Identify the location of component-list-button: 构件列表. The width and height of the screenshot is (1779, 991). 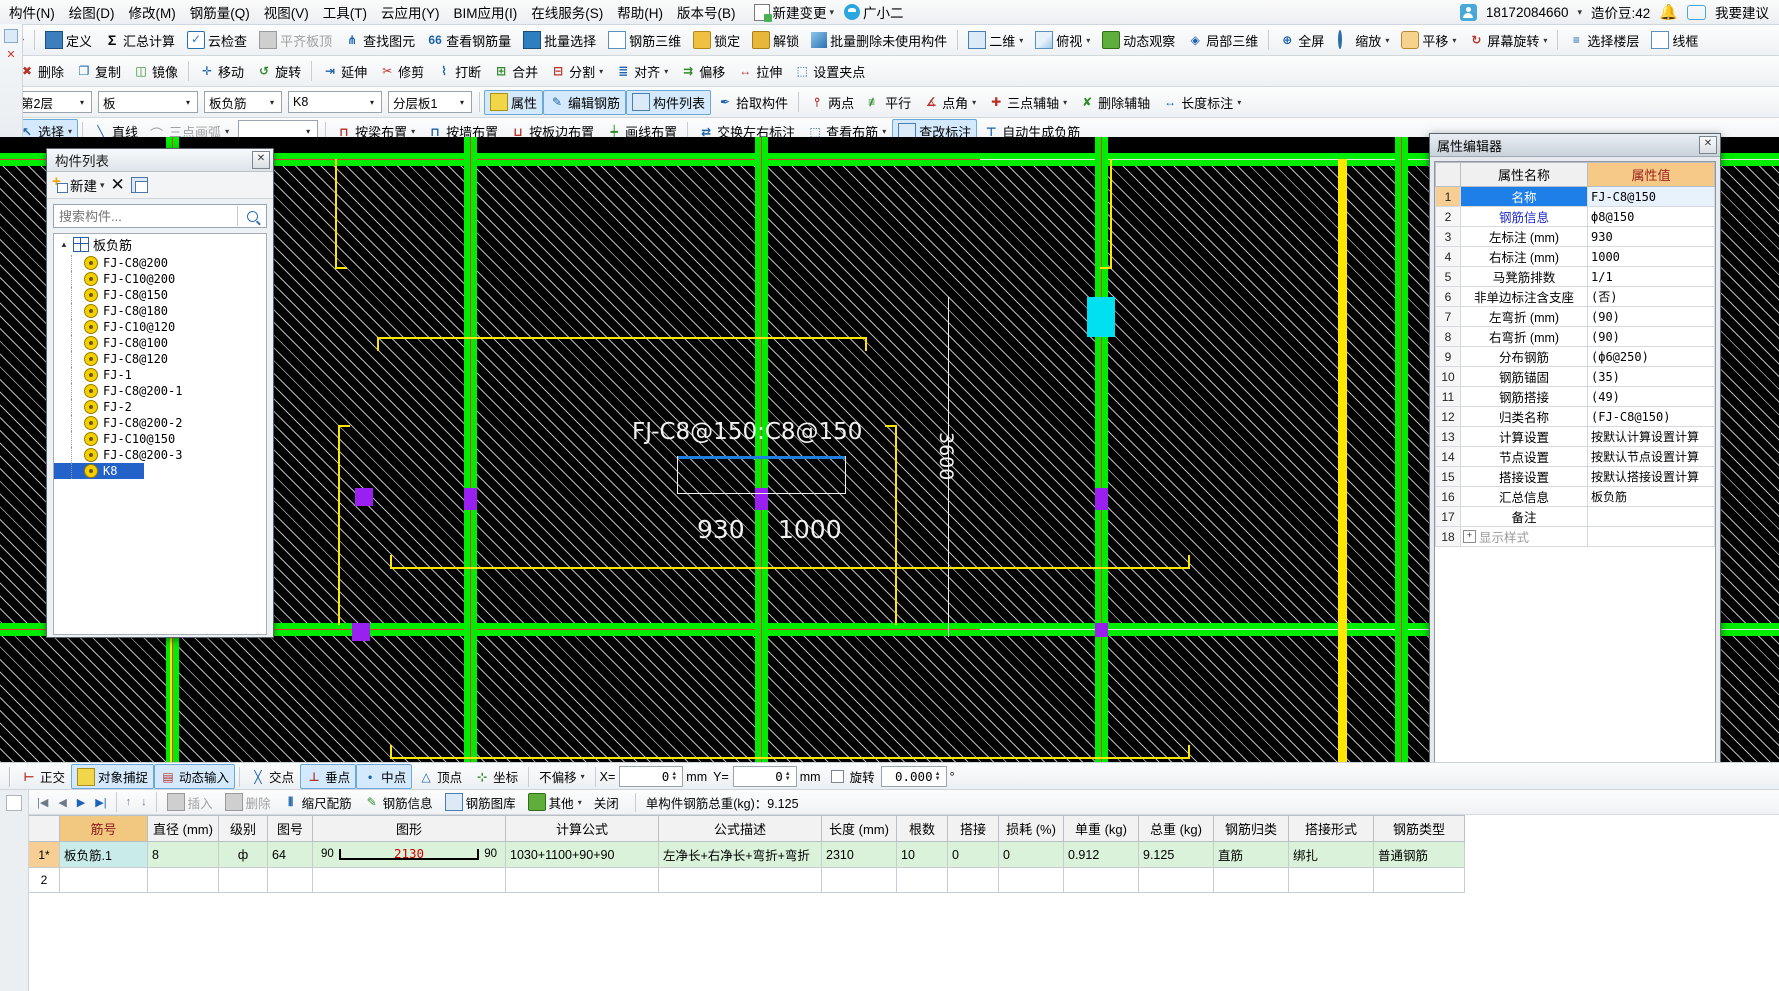
(669, 102).